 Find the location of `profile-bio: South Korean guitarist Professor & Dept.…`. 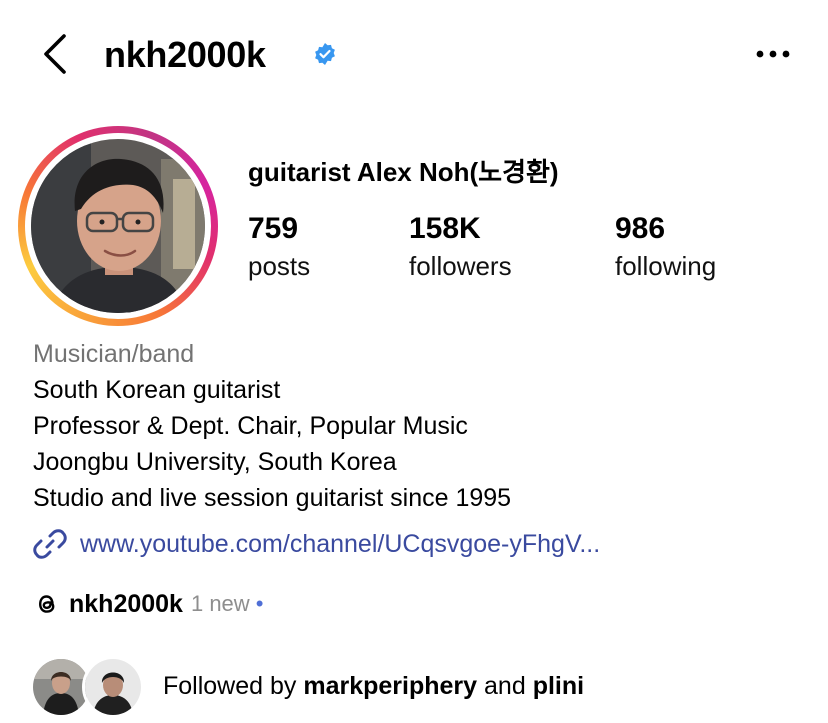

profile-bio: South Korean guitarist Professor & Dept.… is located at coordinates (272, 444).